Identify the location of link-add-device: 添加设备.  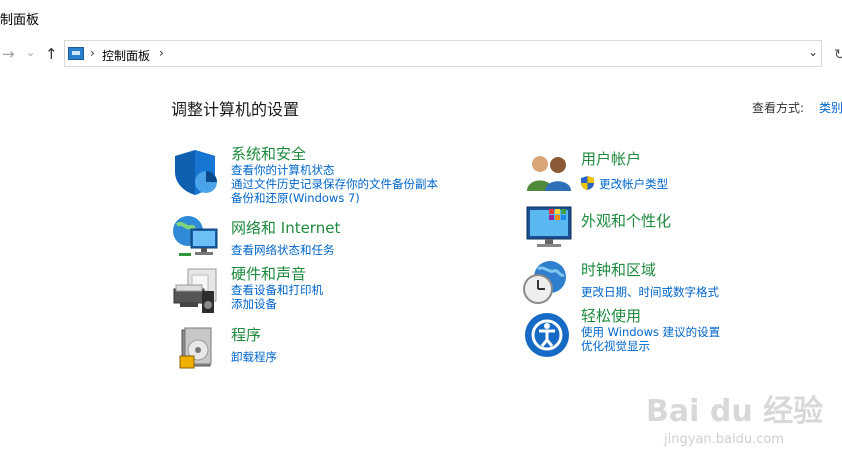
(277, 304).